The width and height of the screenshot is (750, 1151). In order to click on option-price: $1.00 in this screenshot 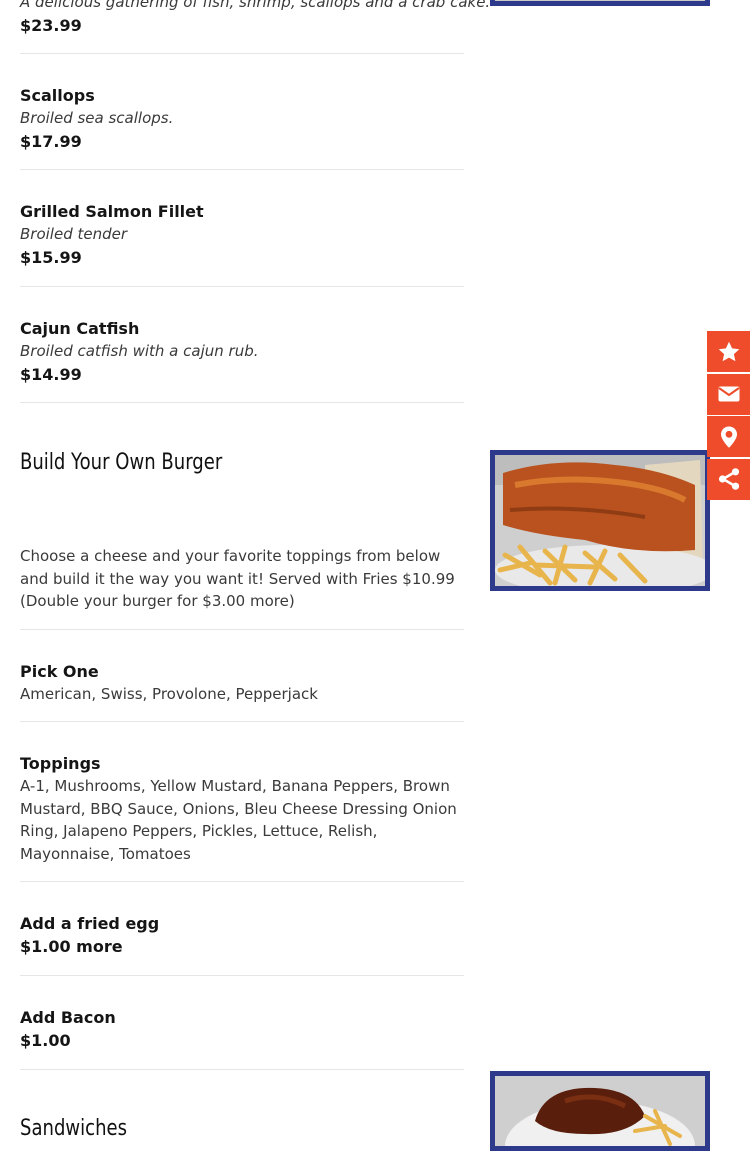, I will do `click(45, 1040)`.